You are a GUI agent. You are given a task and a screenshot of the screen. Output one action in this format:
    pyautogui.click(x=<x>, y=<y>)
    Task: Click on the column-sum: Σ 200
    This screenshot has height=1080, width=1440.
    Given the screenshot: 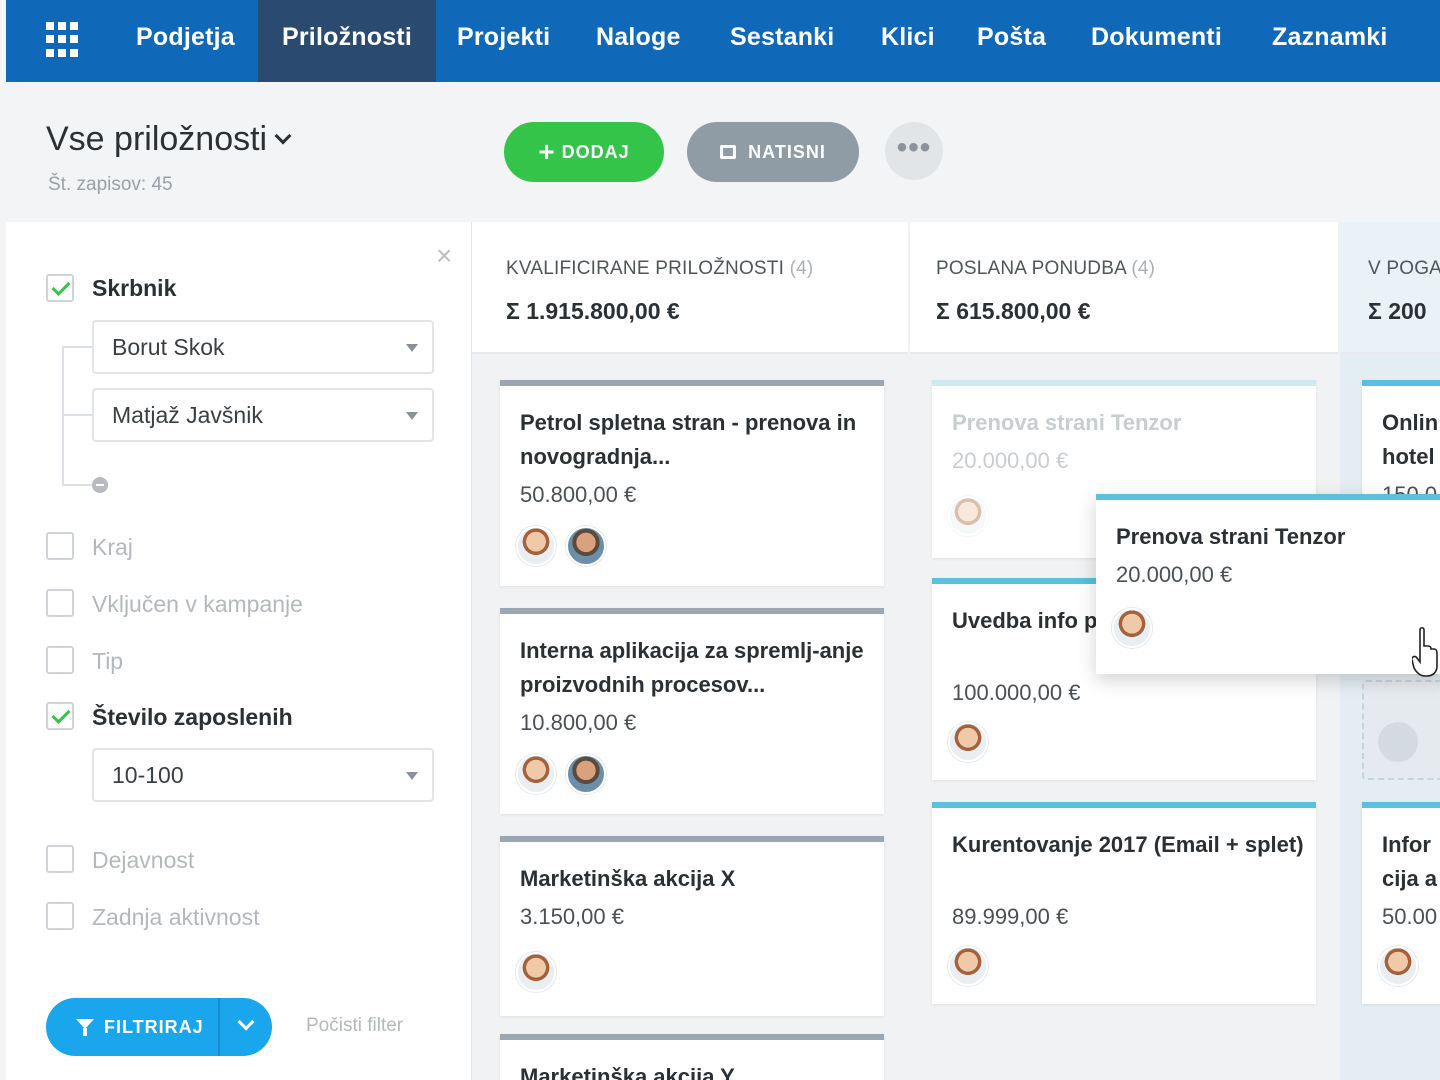 What is the action you would take?
    pyautogui.click(x=1397, y=311)
    